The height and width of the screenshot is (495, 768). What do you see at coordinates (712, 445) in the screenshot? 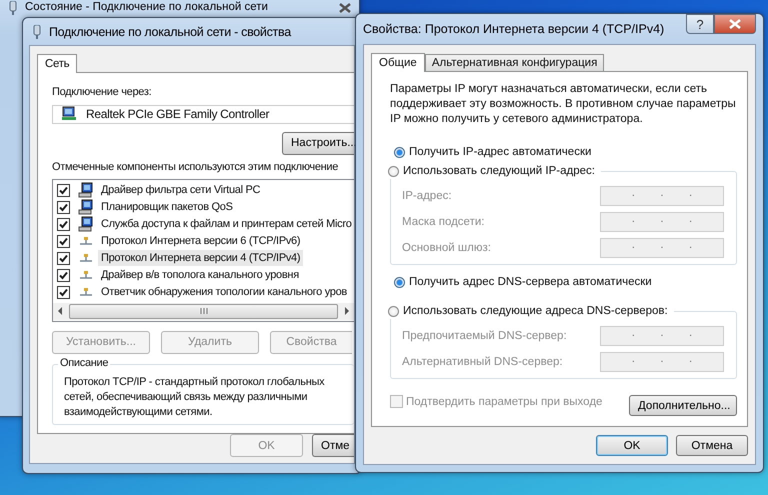
I see `dialog-button: Отмена` at bounding box center [712, 445].